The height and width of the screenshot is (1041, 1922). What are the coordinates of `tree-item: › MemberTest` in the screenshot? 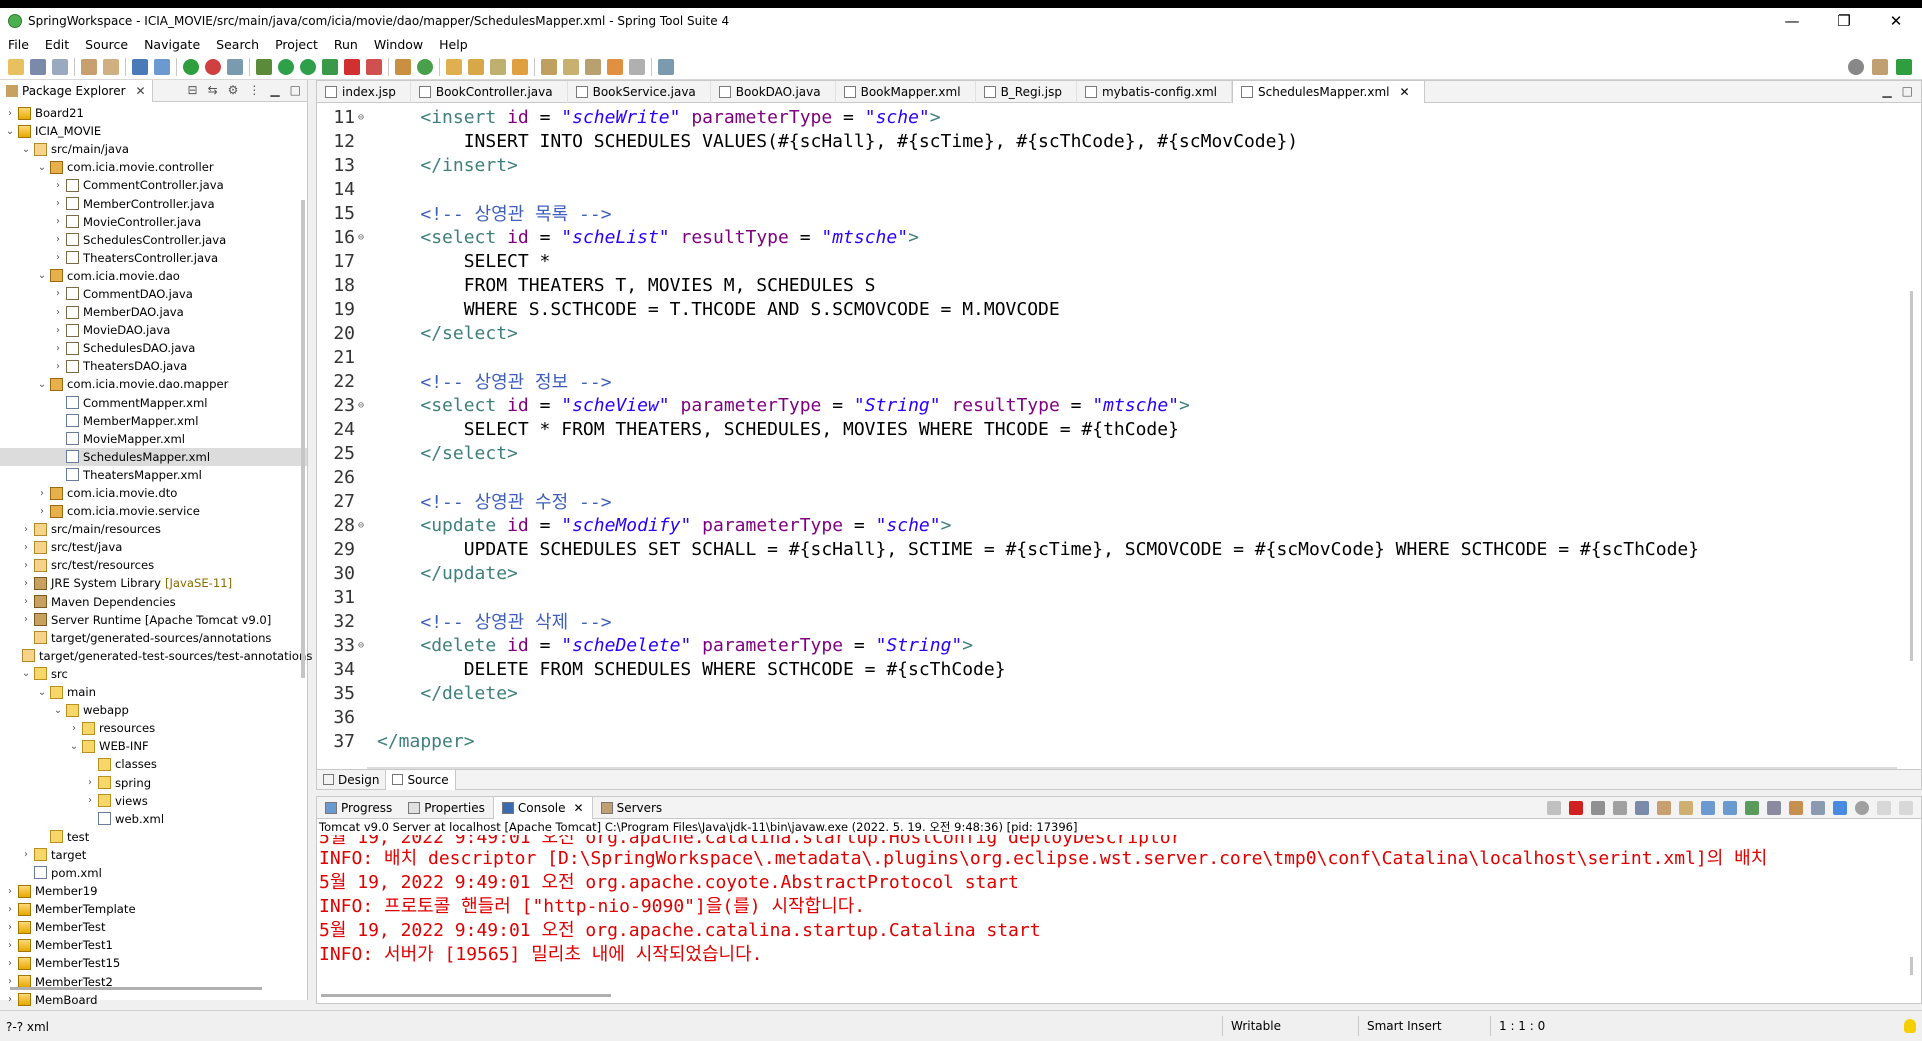 It's located at (153, 927).